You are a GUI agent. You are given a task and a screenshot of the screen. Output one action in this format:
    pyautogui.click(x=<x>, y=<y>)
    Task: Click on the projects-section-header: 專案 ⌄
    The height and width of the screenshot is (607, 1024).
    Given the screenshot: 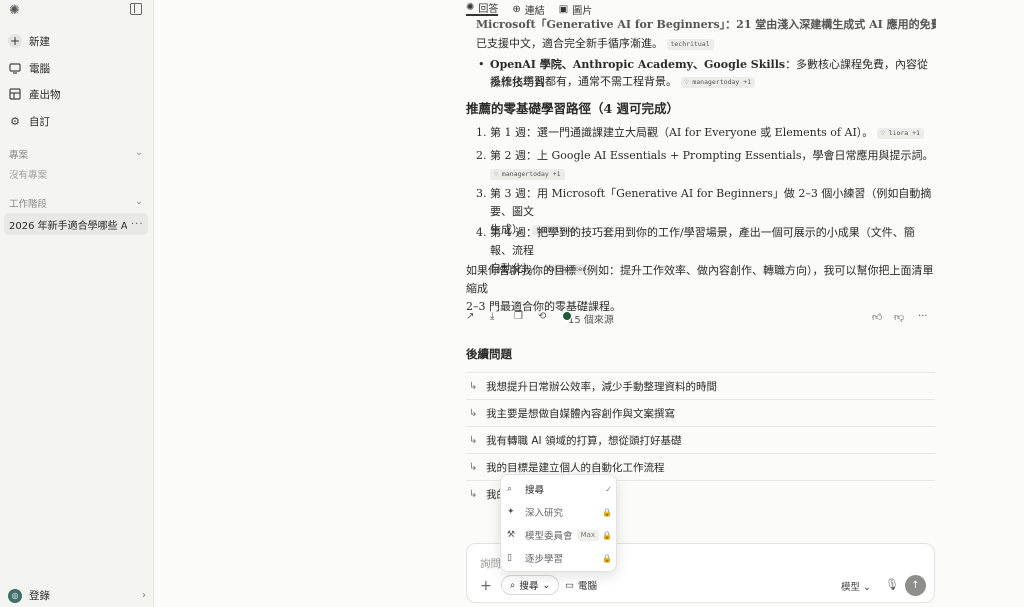 What is the action you would take?
    pyautogui.click(x=76, y=154)
    